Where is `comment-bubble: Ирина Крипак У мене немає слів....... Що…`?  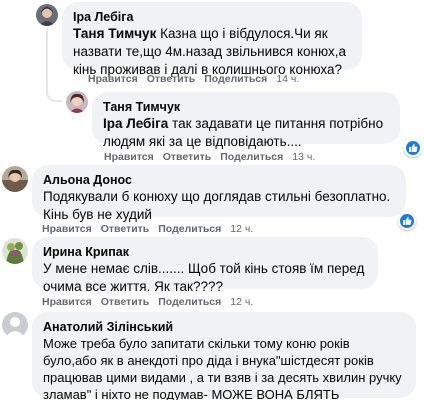 comment-bubble: Ирина Крипак У мене немає слів....... Що… is located at coordinates (205, 265).